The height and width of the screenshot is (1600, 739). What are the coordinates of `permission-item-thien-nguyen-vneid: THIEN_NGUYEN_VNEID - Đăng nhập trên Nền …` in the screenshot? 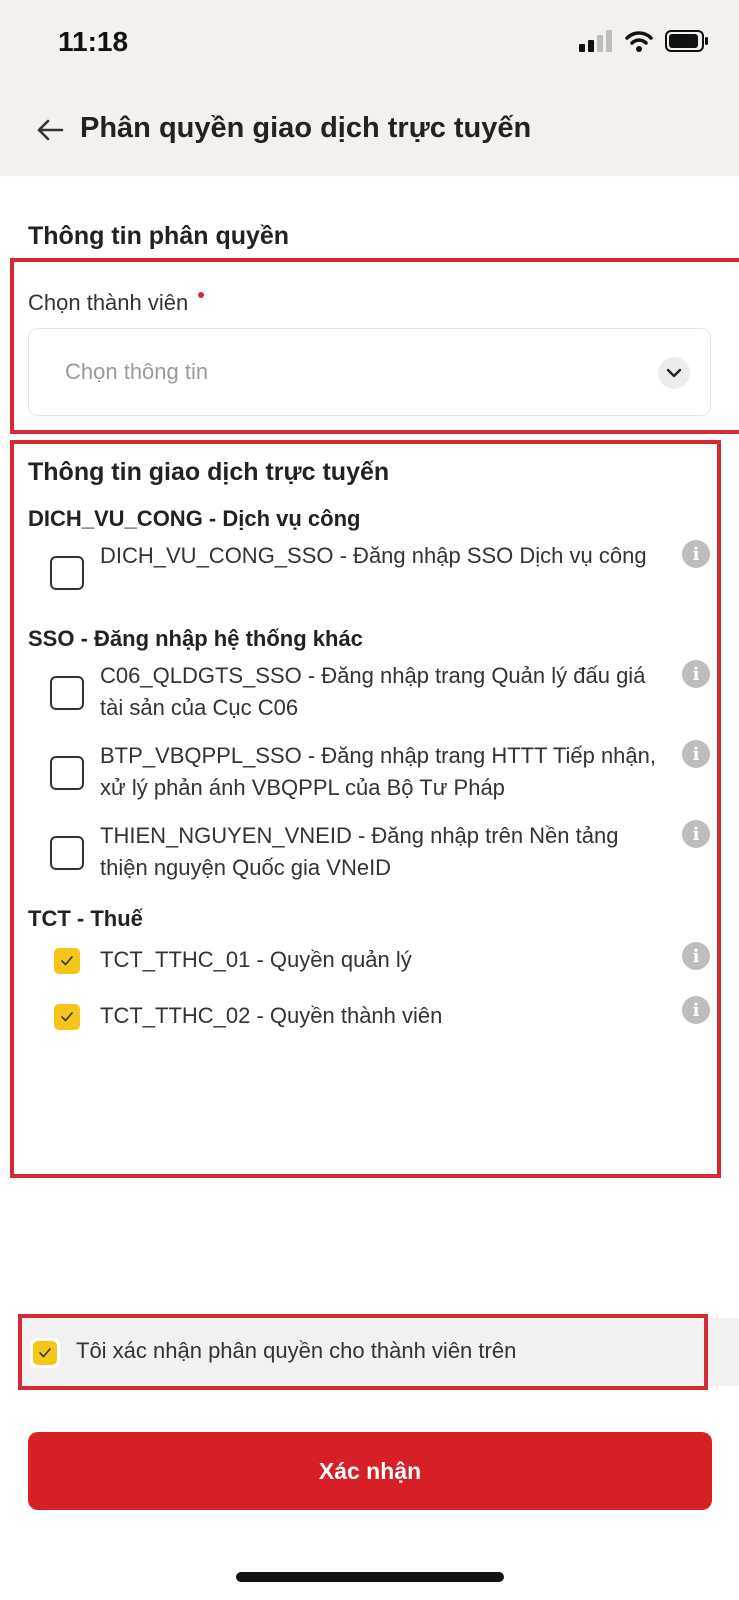 It's located at (380, 852).